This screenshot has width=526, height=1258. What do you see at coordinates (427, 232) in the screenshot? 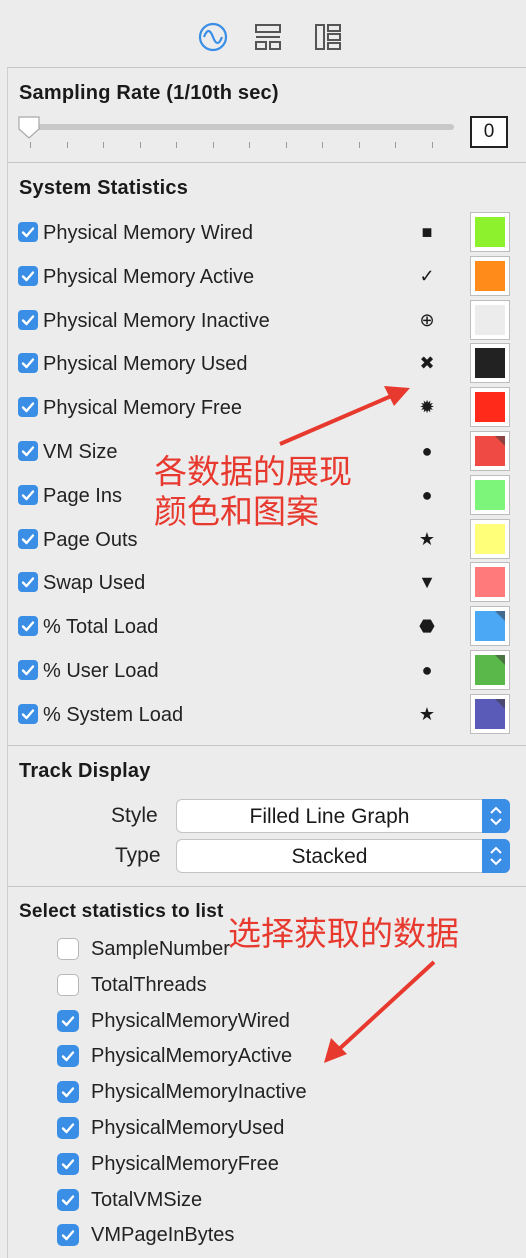
I see `stat-symbol: ■` at bounding box center [427, 232].